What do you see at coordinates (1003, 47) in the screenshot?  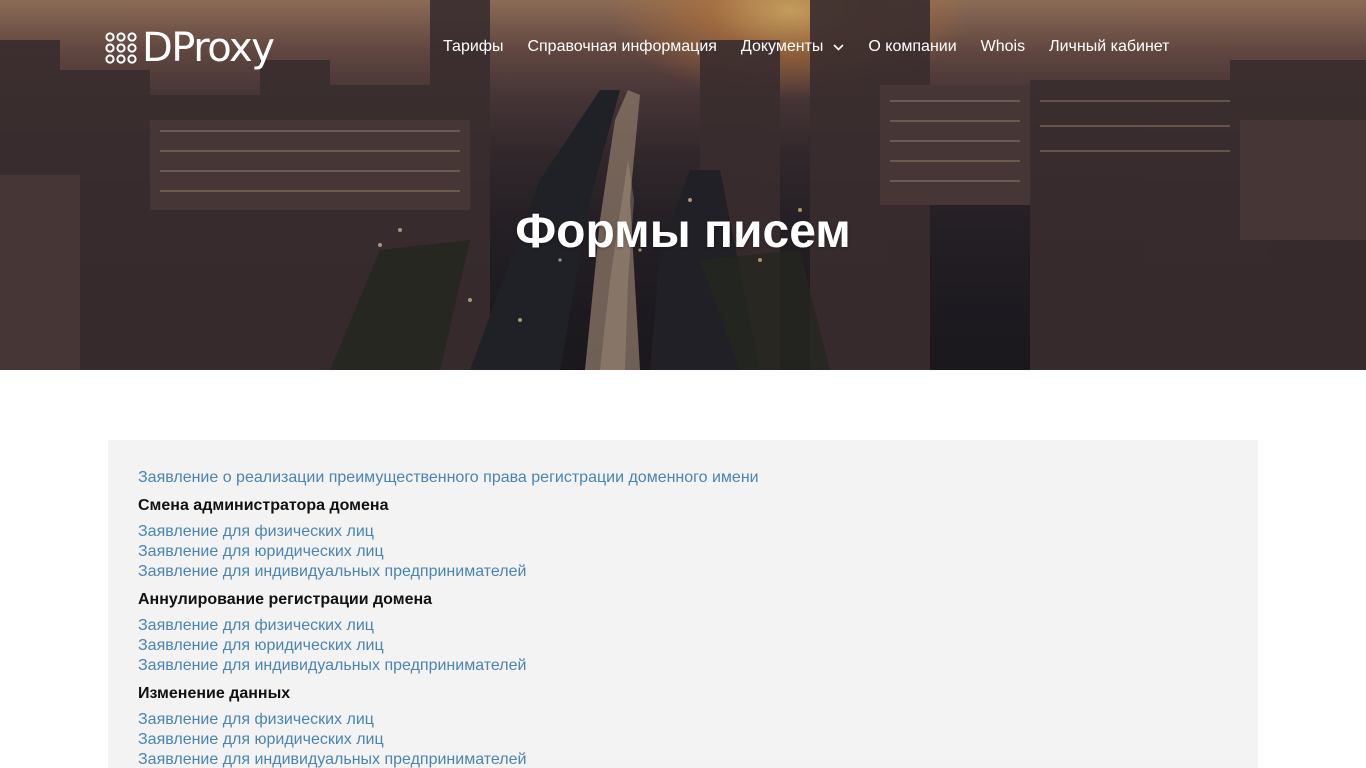 I see `nav-whois: Whois` at bounding box center [1003, 47].